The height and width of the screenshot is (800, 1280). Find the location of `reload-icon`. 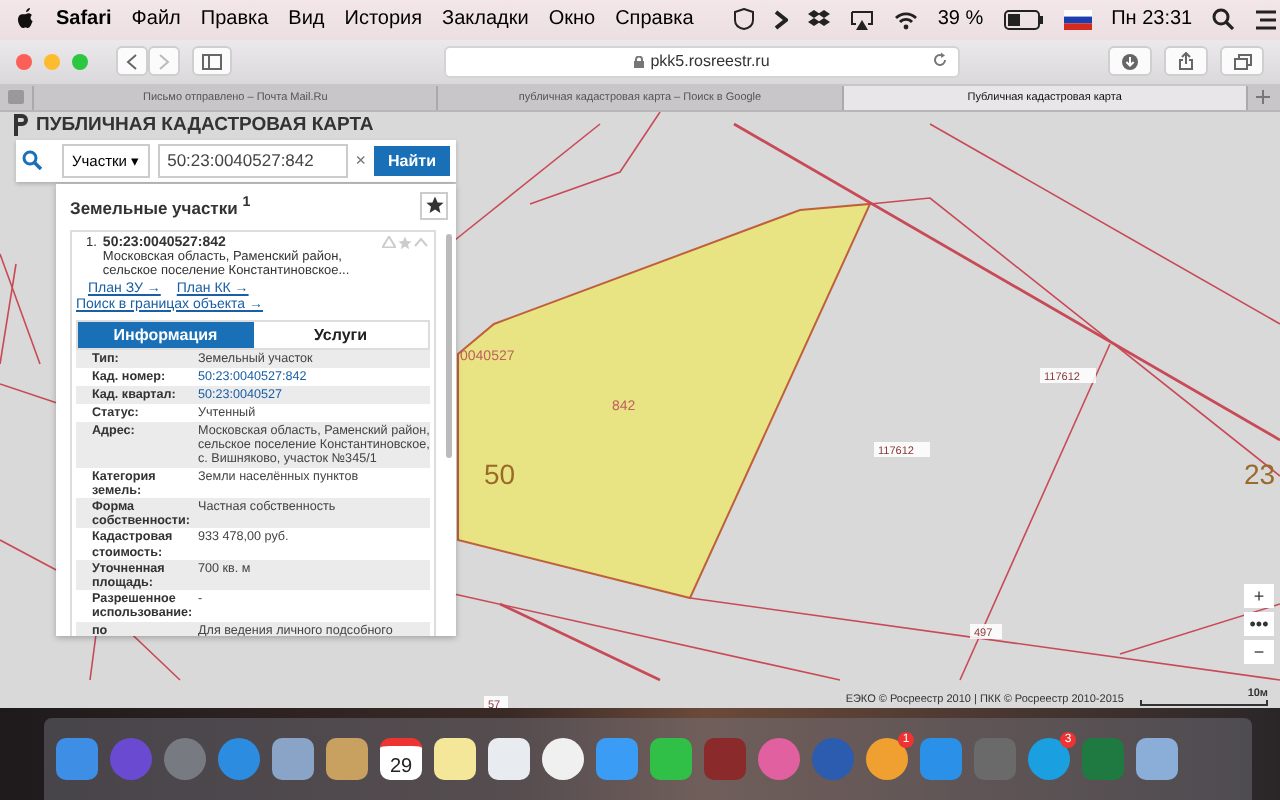

reload-icon is located at coordinates (940, 59).